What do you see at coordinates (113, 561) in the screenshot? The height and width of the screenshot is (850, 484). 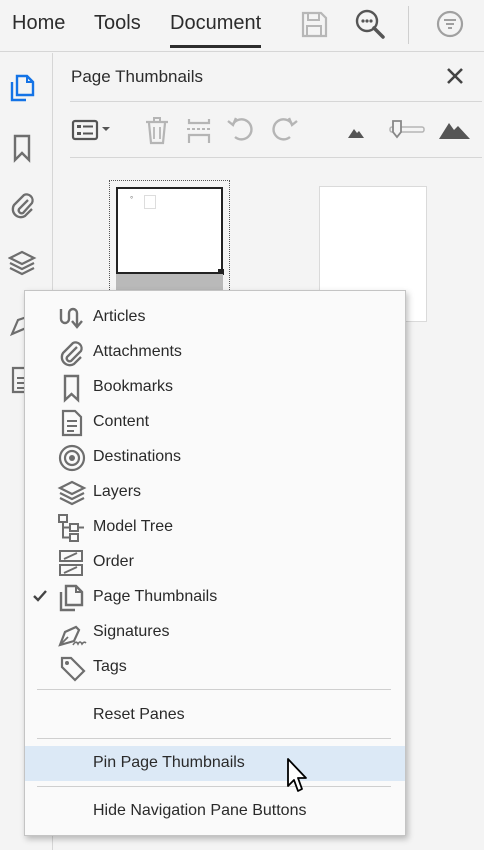 I see `menu-item-label: Order` at bounding box center [113, 561].